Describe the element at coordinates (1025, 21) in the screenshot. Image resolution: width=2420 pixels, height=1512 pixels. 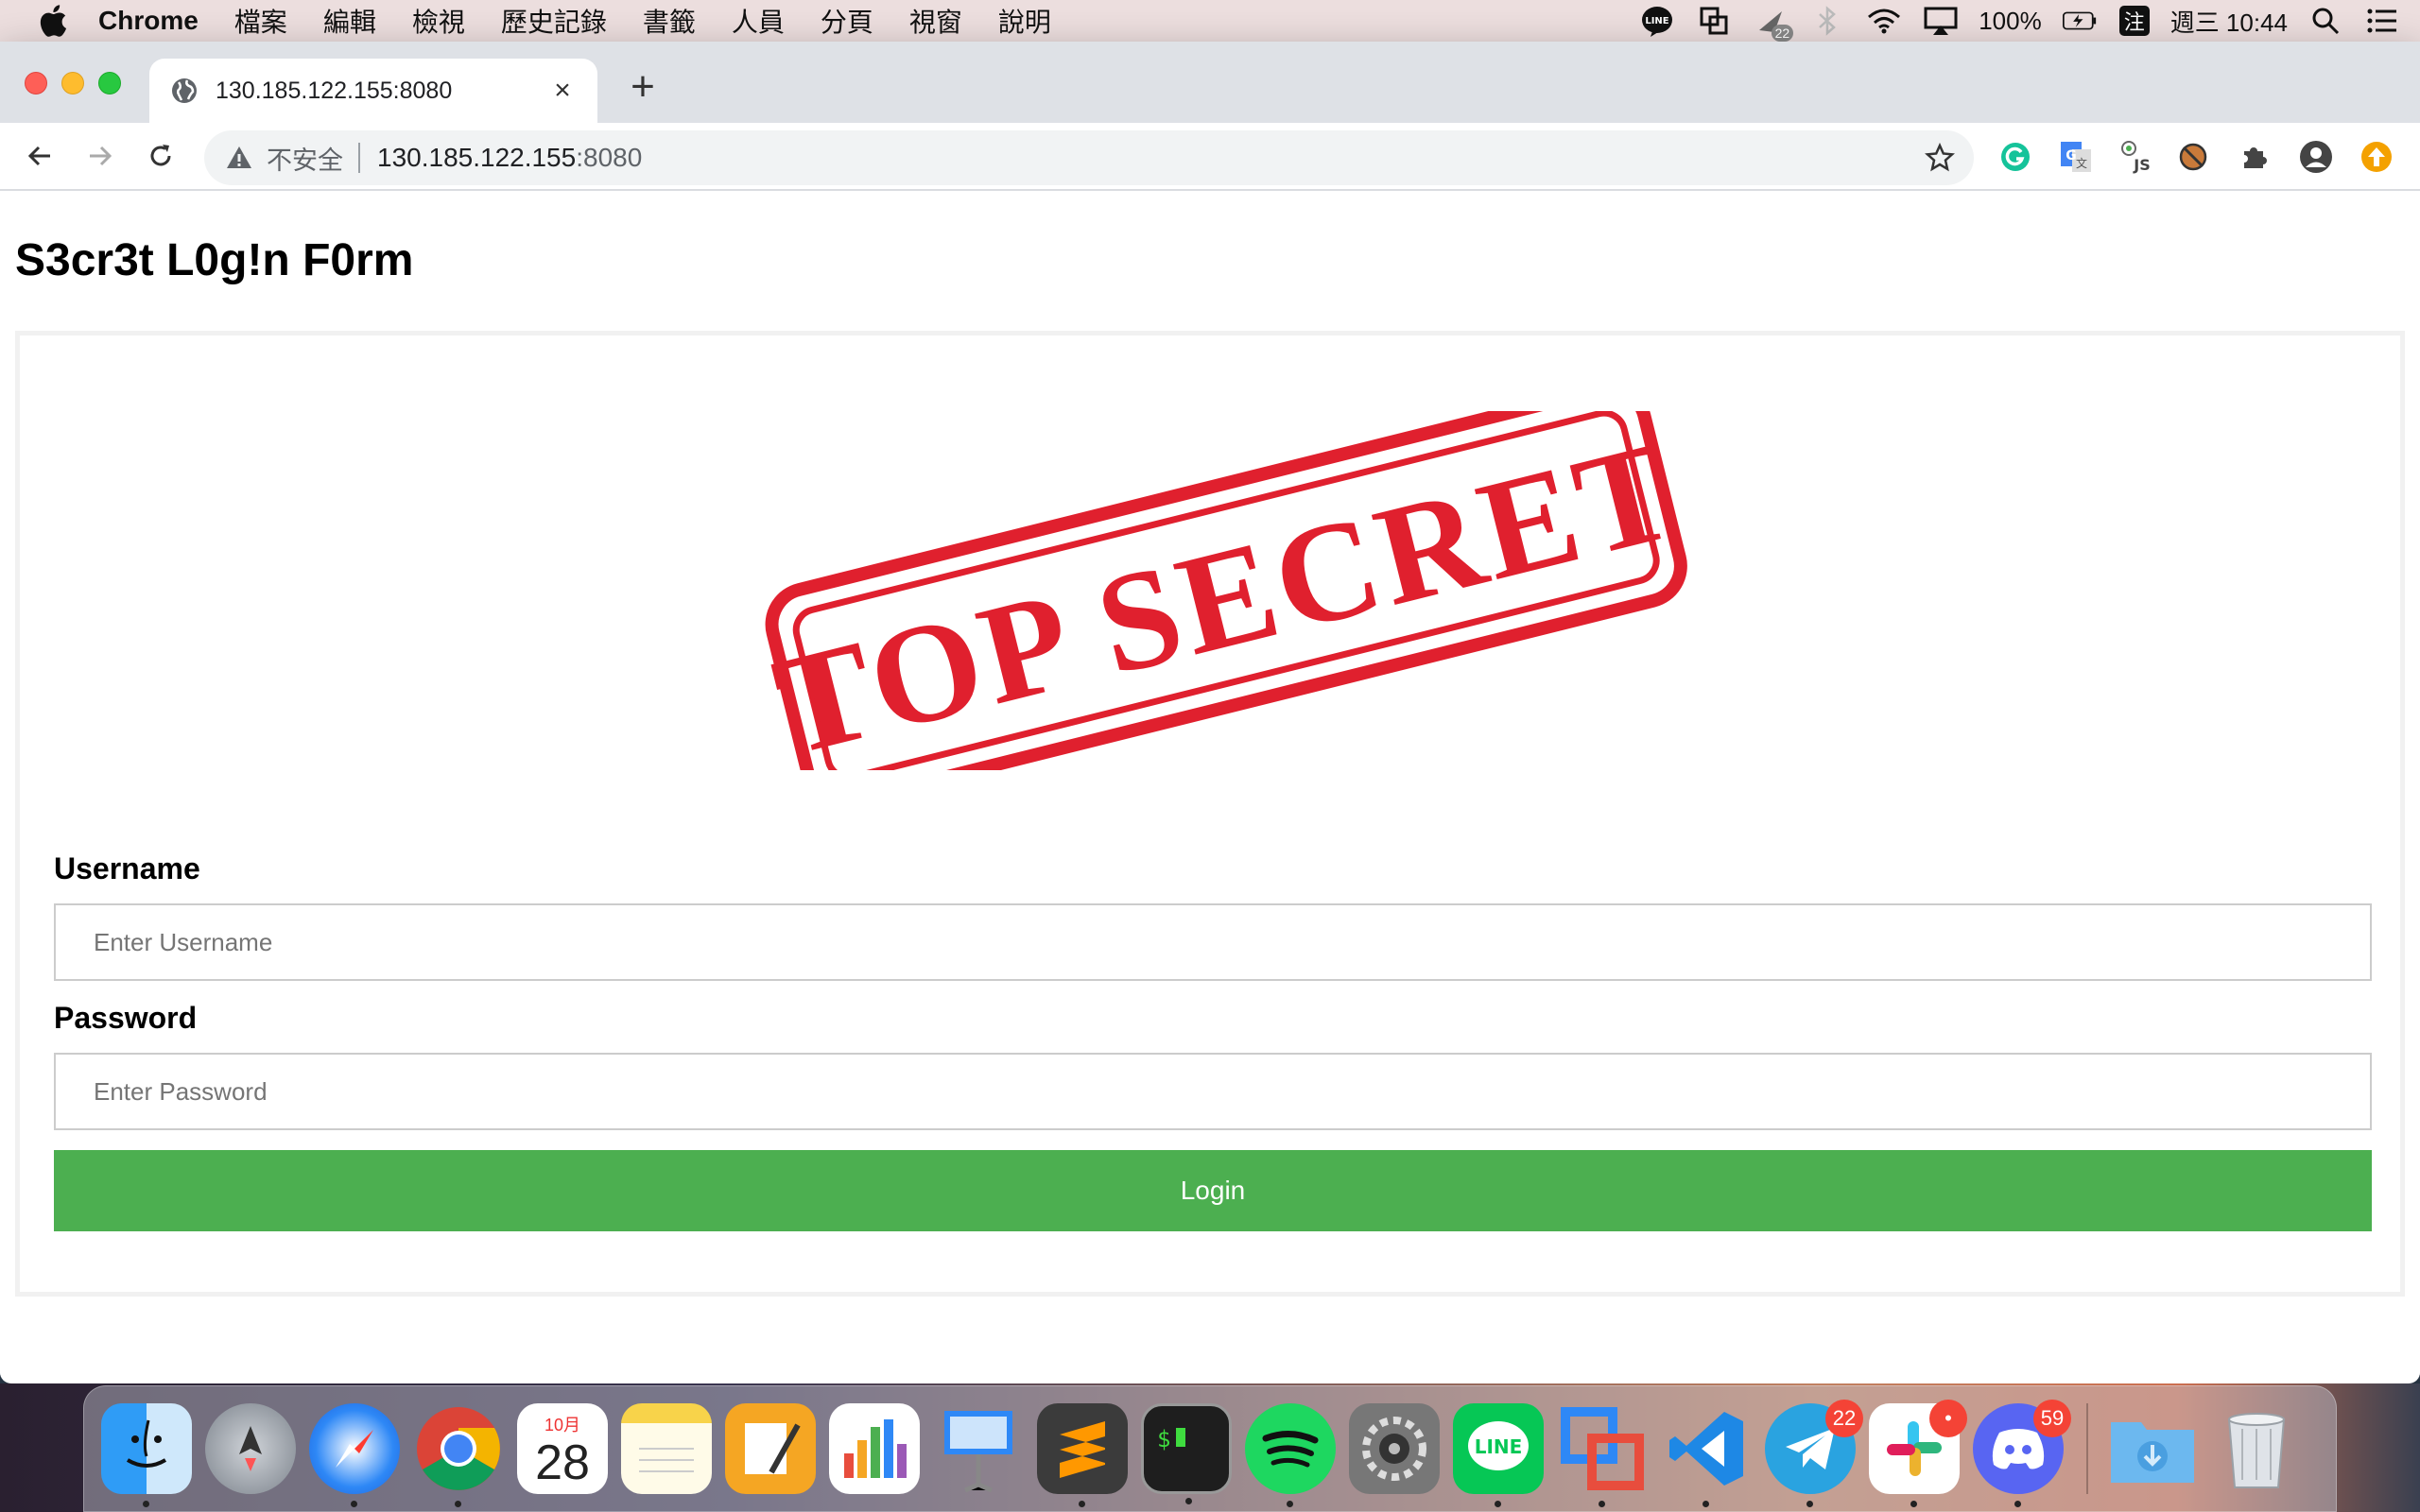
I see `menu-help: 說明` at that location.